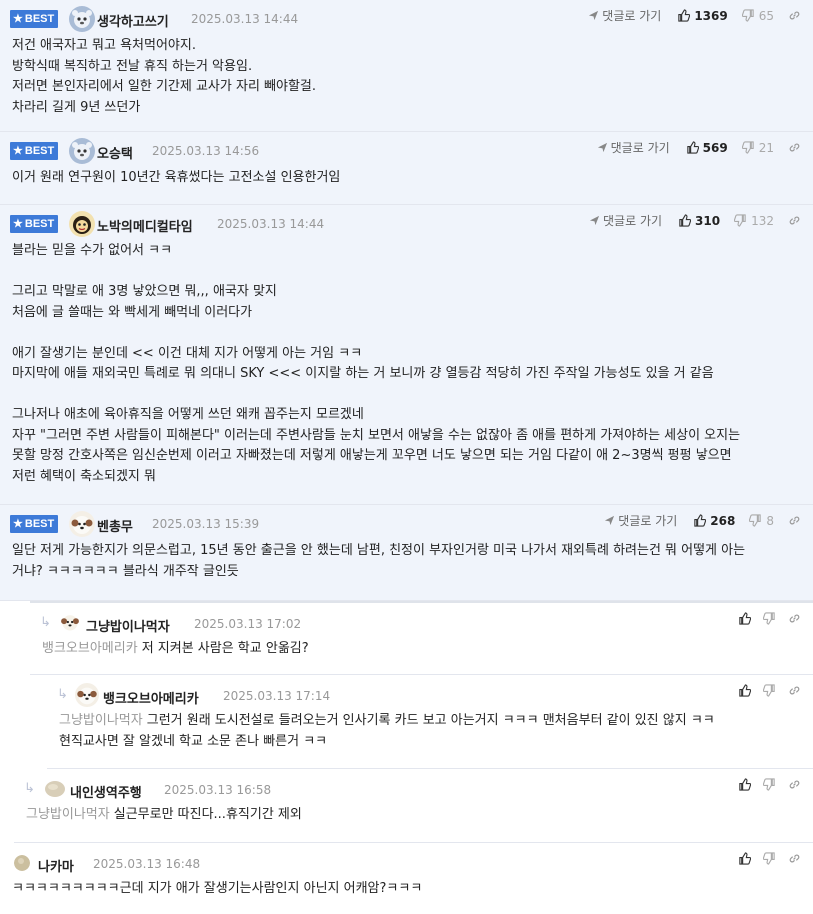  I want to click on mention: 뱅크오브아메리카, so click(90, 648).